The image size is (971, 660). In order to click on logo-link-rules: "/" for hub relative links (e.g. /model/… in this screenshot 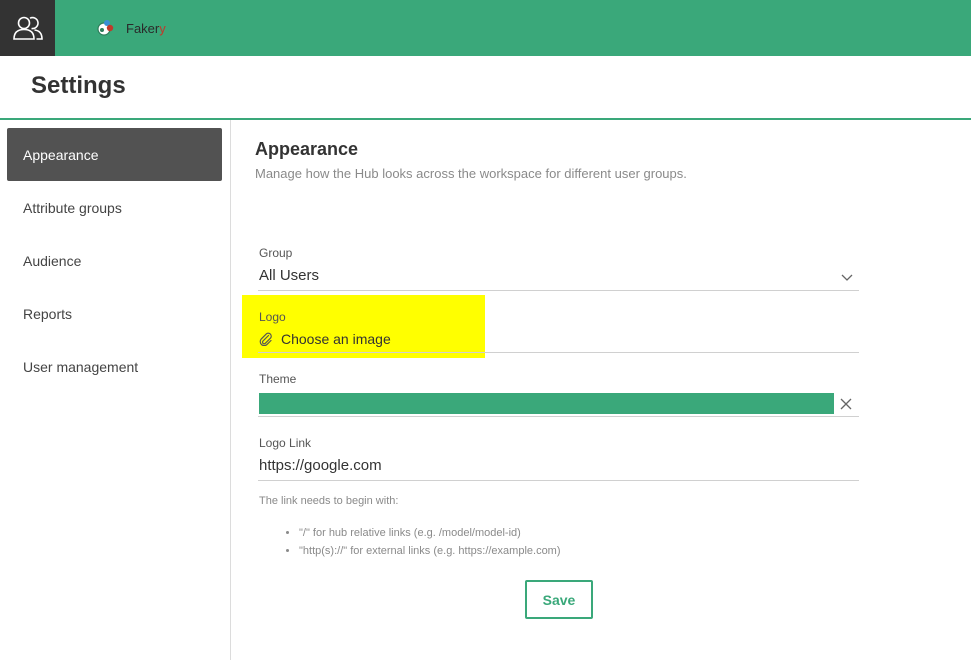, I will do `click(410, 542)`.